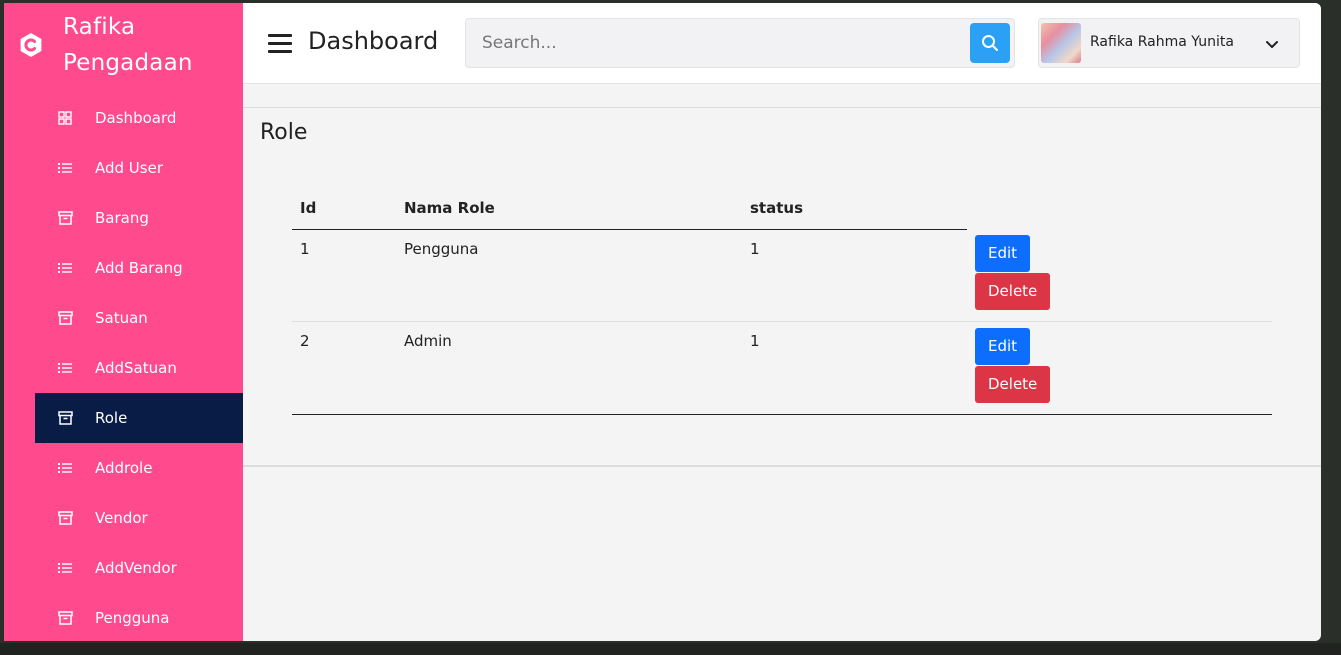 This screenshot has height=655, width=1341. What do you see at coordinates (280, 44) in the screenshot?
I see `menu-toggle-icon` at bounding box center [280, 44].